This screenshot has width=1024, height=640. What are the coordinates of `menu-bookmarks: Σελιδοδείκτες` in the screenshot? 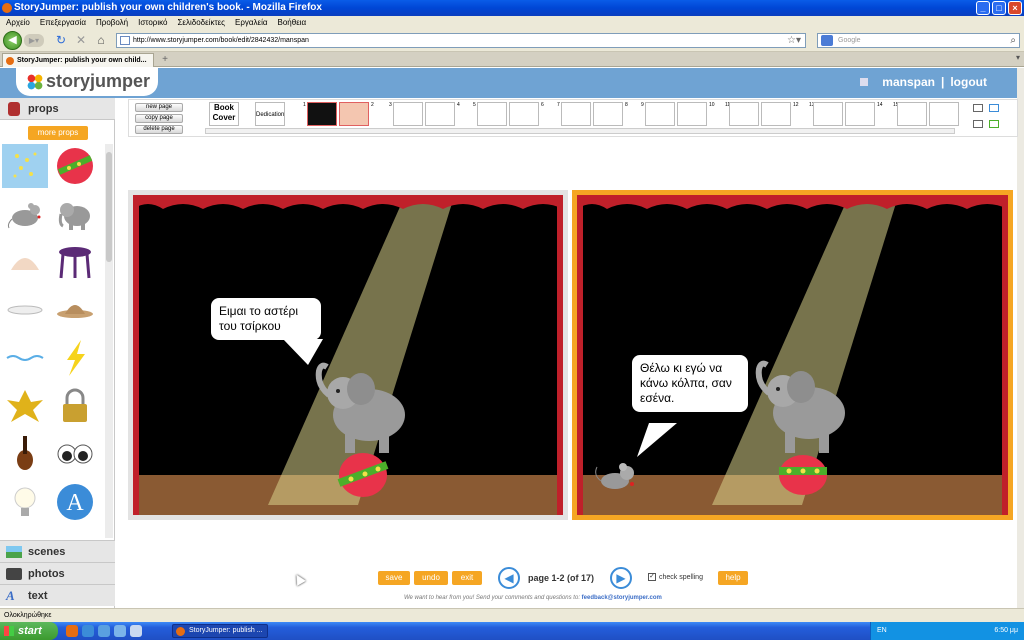 It's located at (201, 22).